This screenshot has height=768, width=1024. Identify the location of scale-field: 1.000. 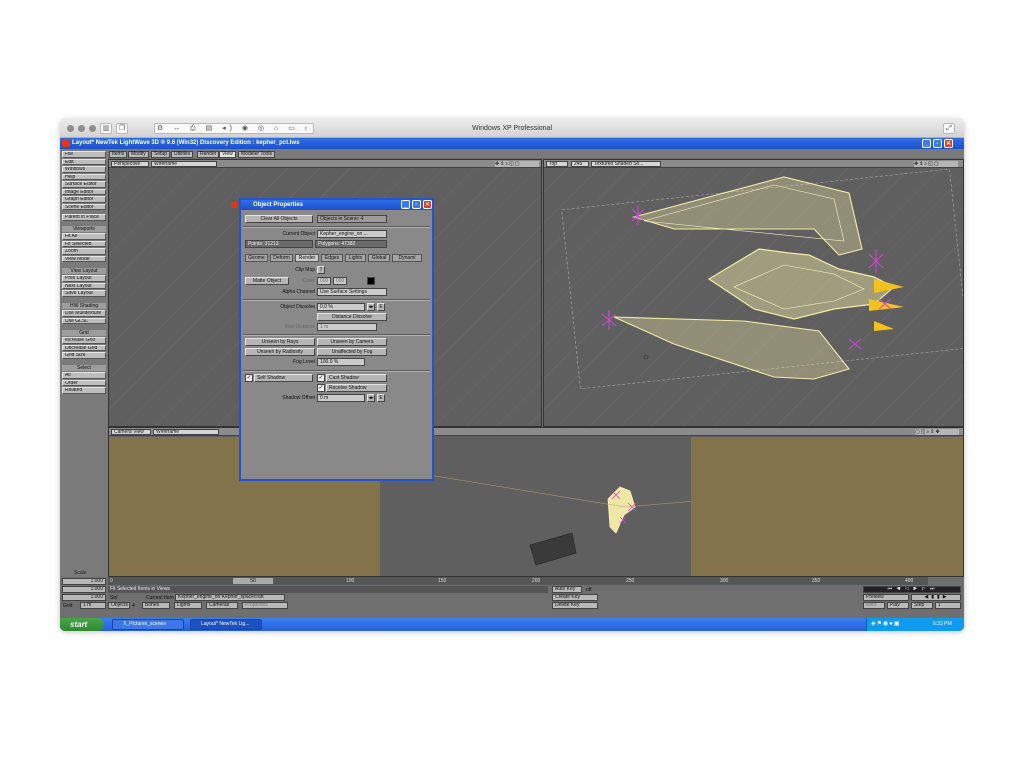
(84, 581).